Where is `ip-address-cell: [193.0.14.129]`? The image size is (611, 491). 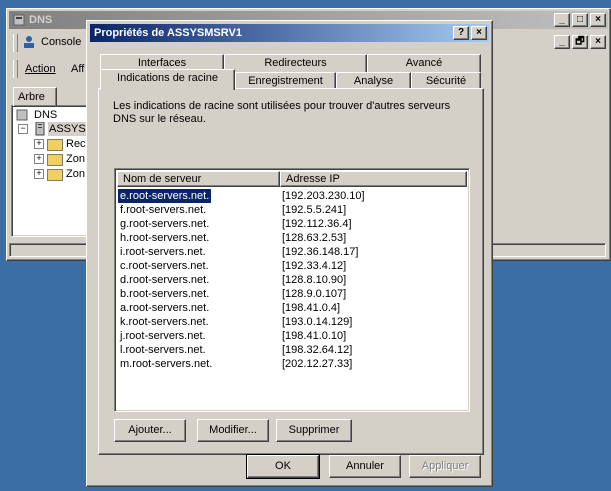
ip-address-cell: [193.0.14.129] is located at coordinates (317, 322).